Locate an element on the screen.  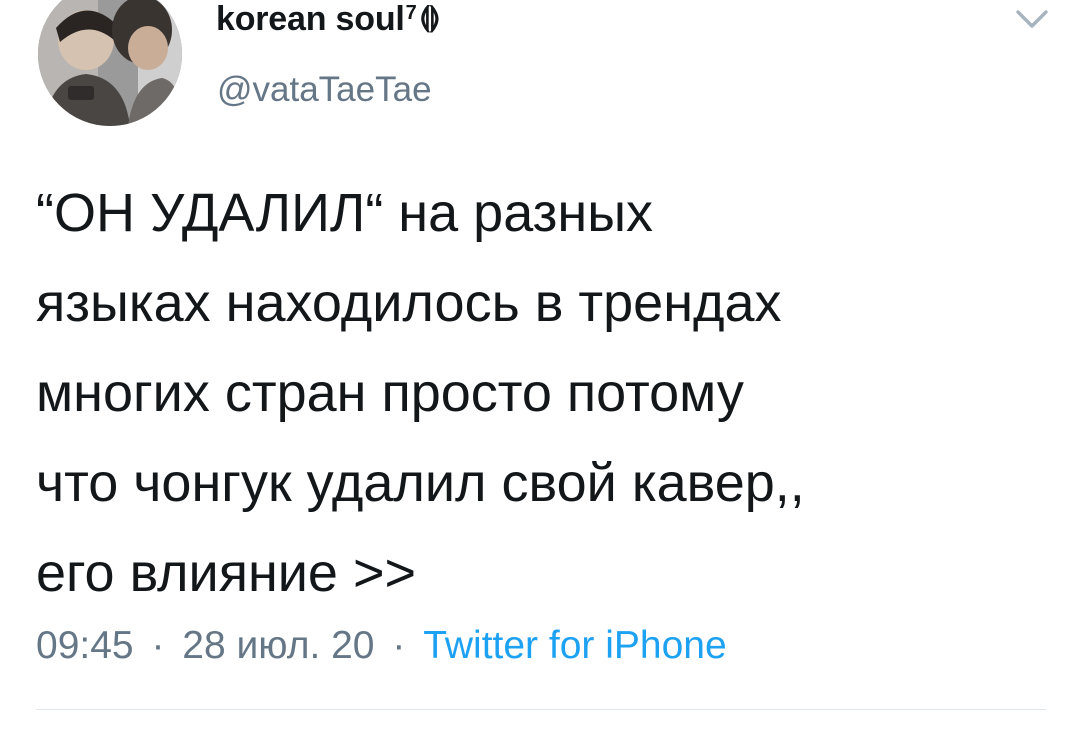
tweet-time: 09:45 is located at coordinates (85, 645).